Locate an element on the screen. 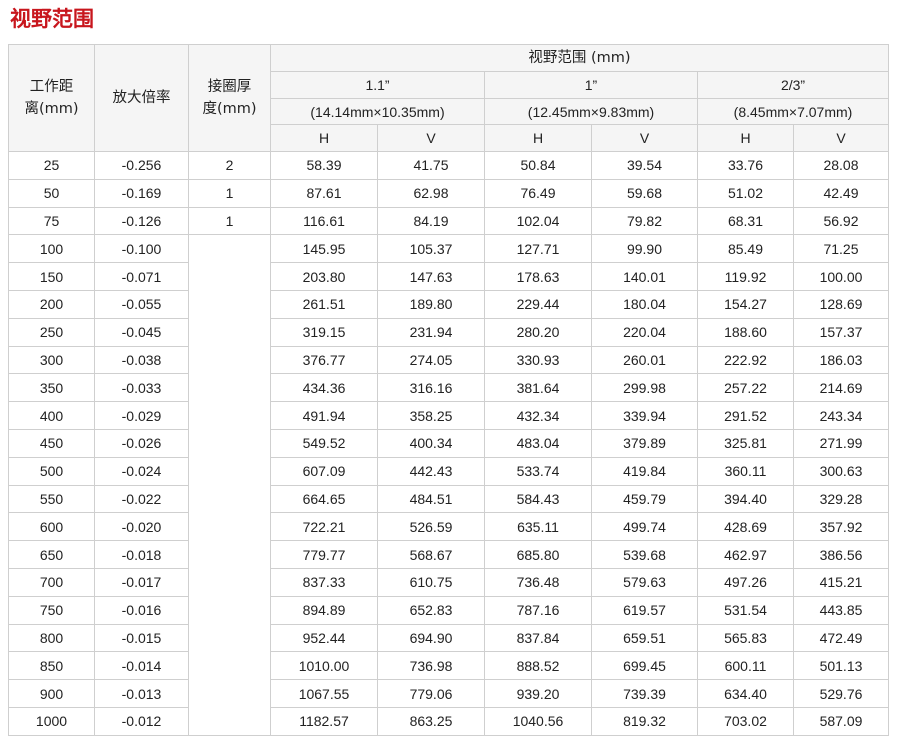  cell-v-2-3in: 386.56 is located at coordinates (841, 554).